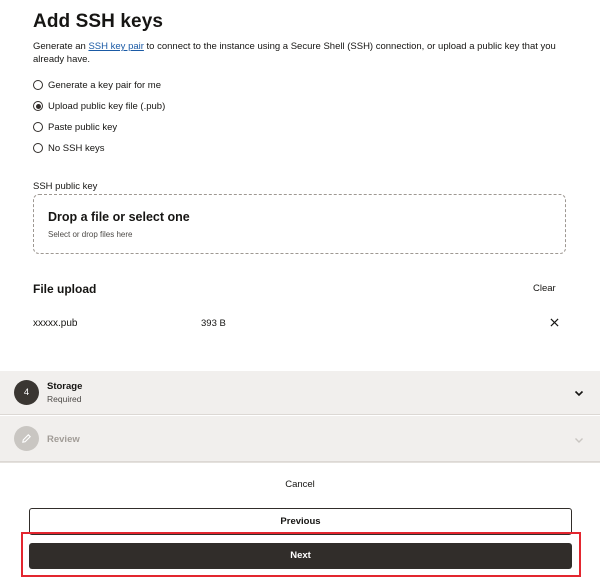 This screenshot has width=600, height=580. I want to click on radio-label: Upload public key file (.pub), so click(107, 106).